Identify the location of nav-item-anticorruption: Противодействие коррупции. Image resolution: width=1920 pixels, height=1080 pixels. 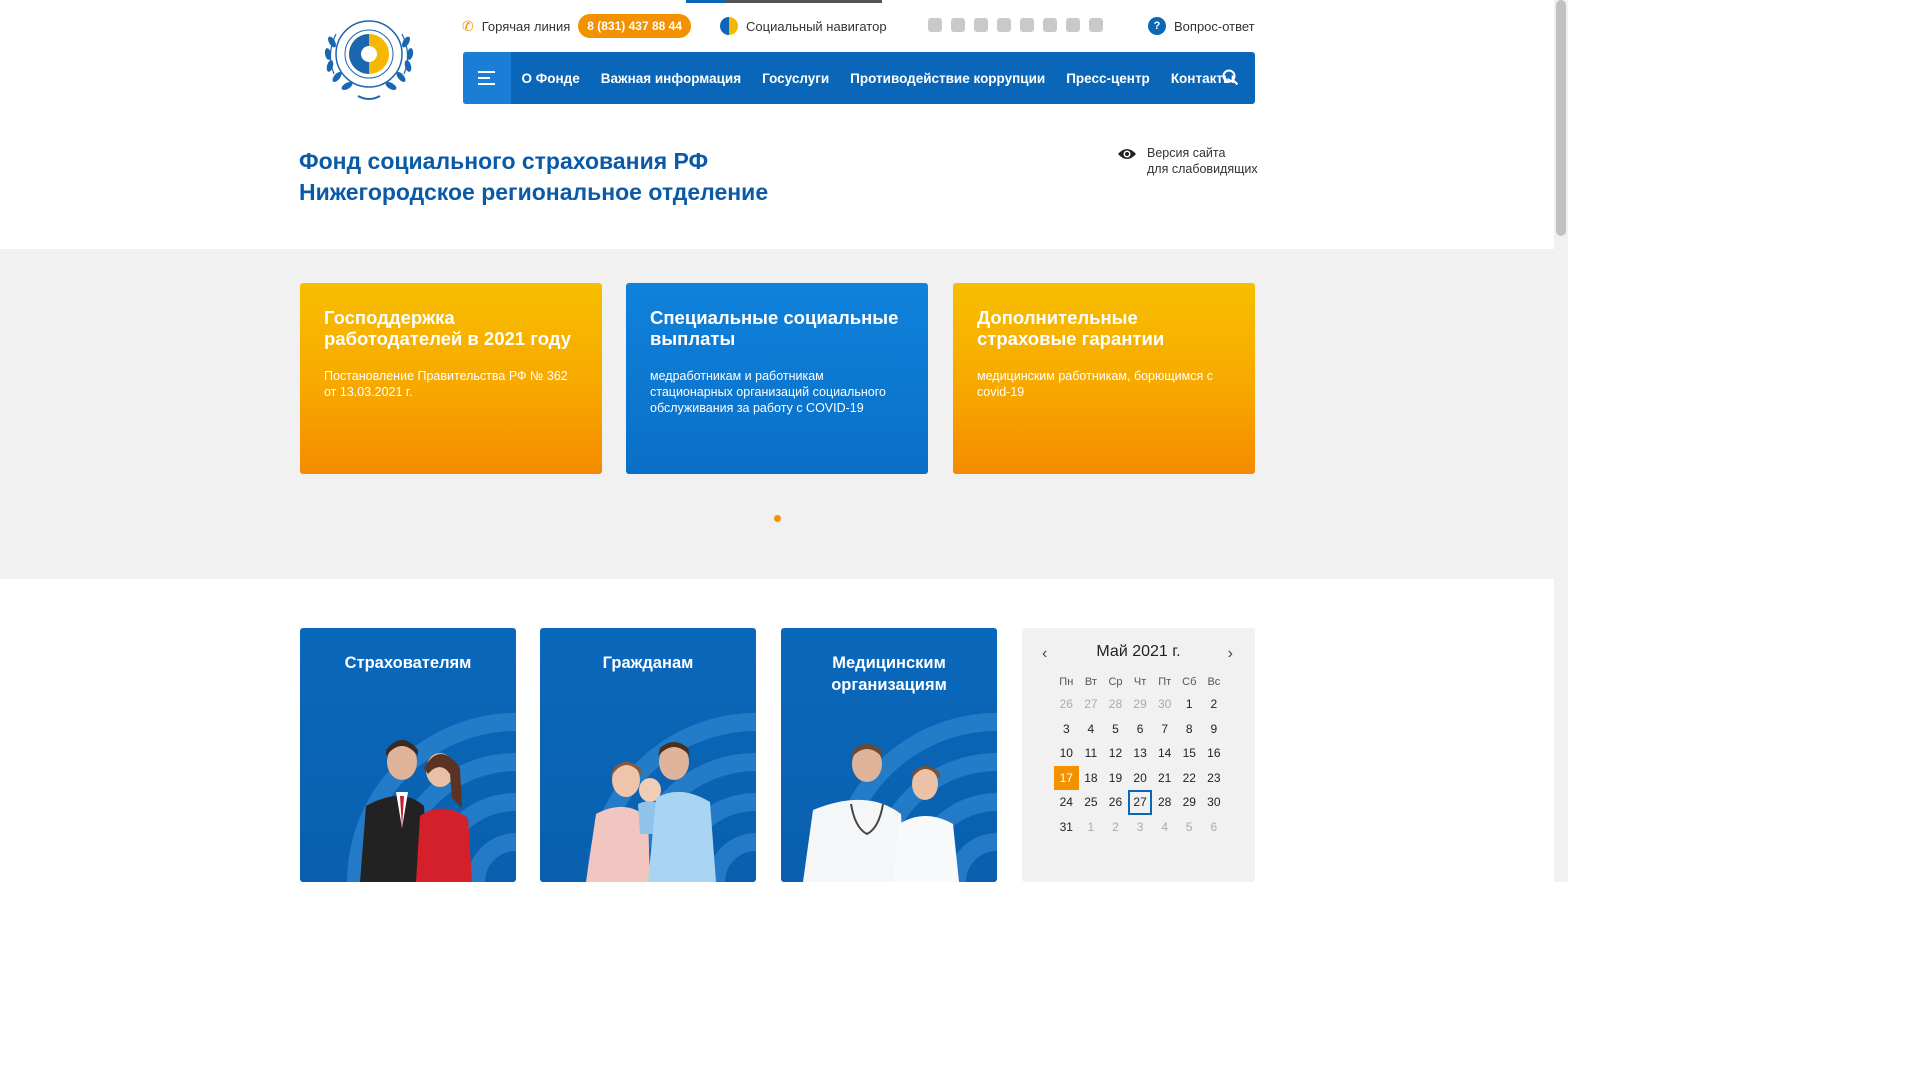
(948, 78).